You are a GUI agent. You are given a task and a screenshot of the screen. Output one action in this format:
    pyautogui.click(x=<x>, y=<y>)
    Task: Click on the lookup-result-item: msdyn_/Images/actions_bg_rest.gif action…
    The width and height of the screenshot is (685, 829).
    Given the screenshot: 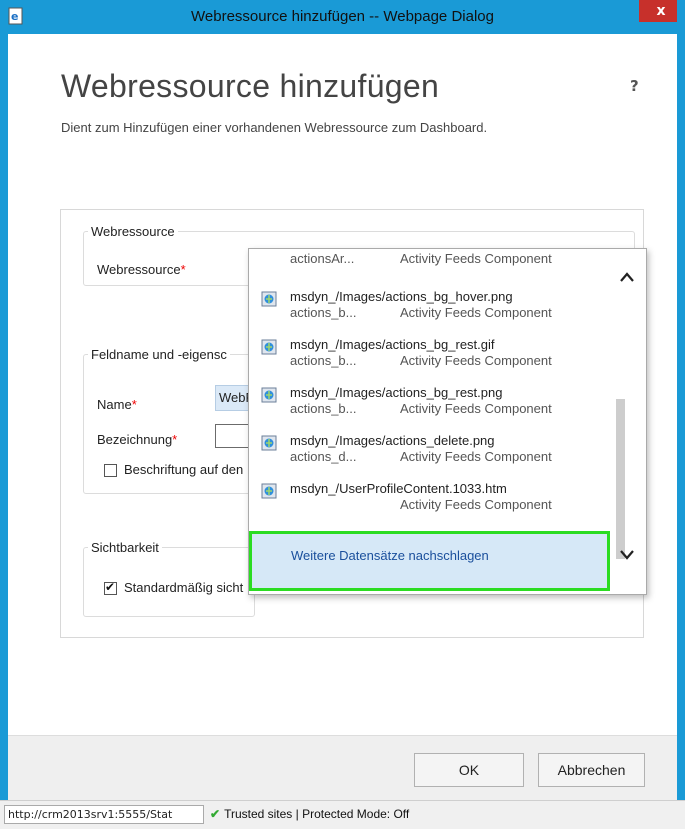 What is the action you would take?
    pyautogui.click(x=429, y=359)
    